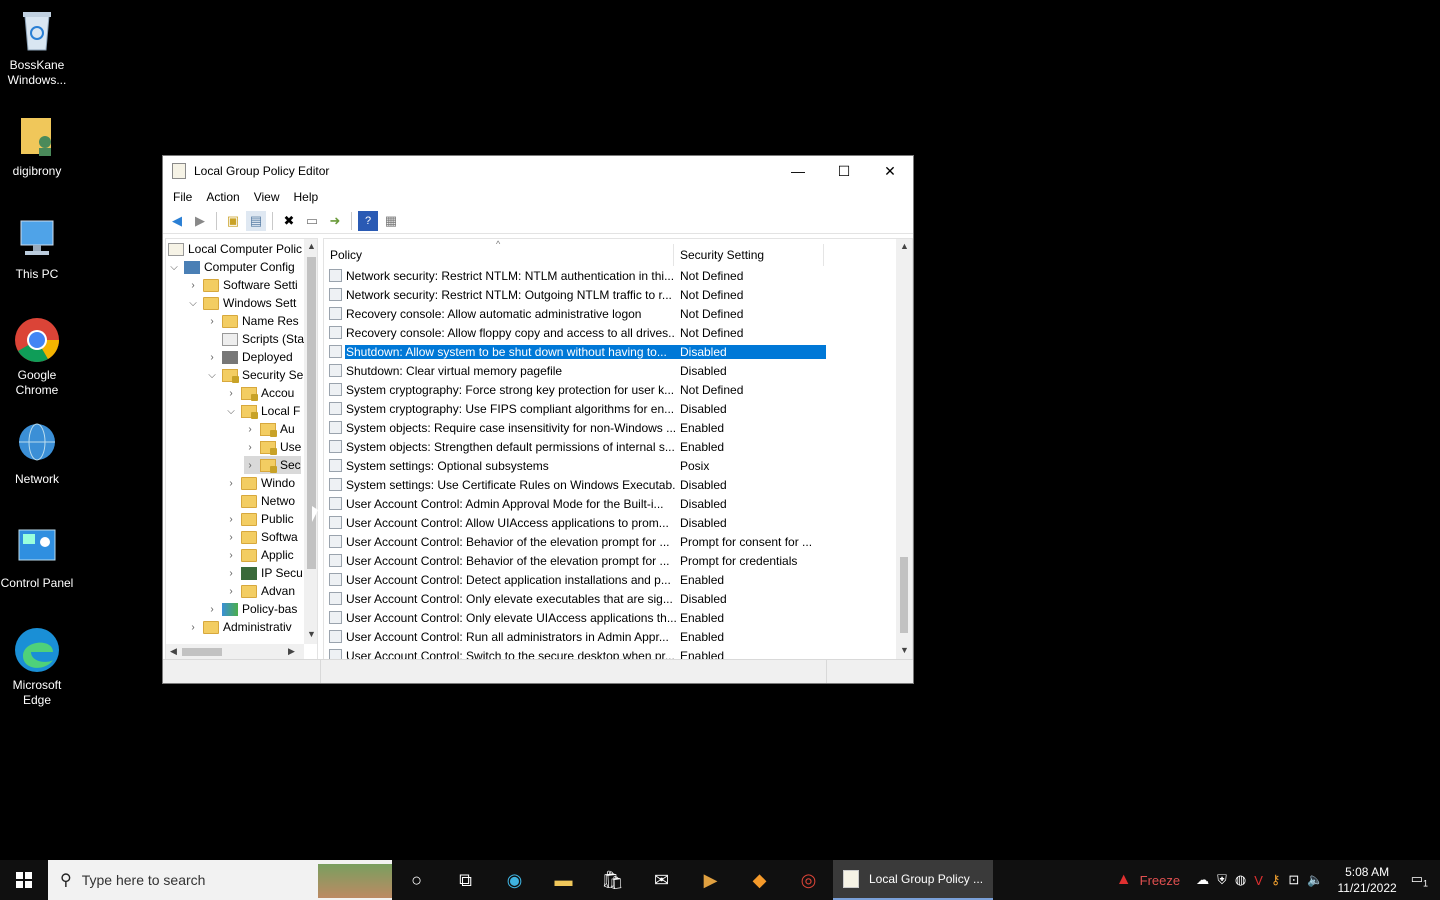 This screenshot has height=900, width=1440. I want to click on menu-view: View, so click(267, 197).